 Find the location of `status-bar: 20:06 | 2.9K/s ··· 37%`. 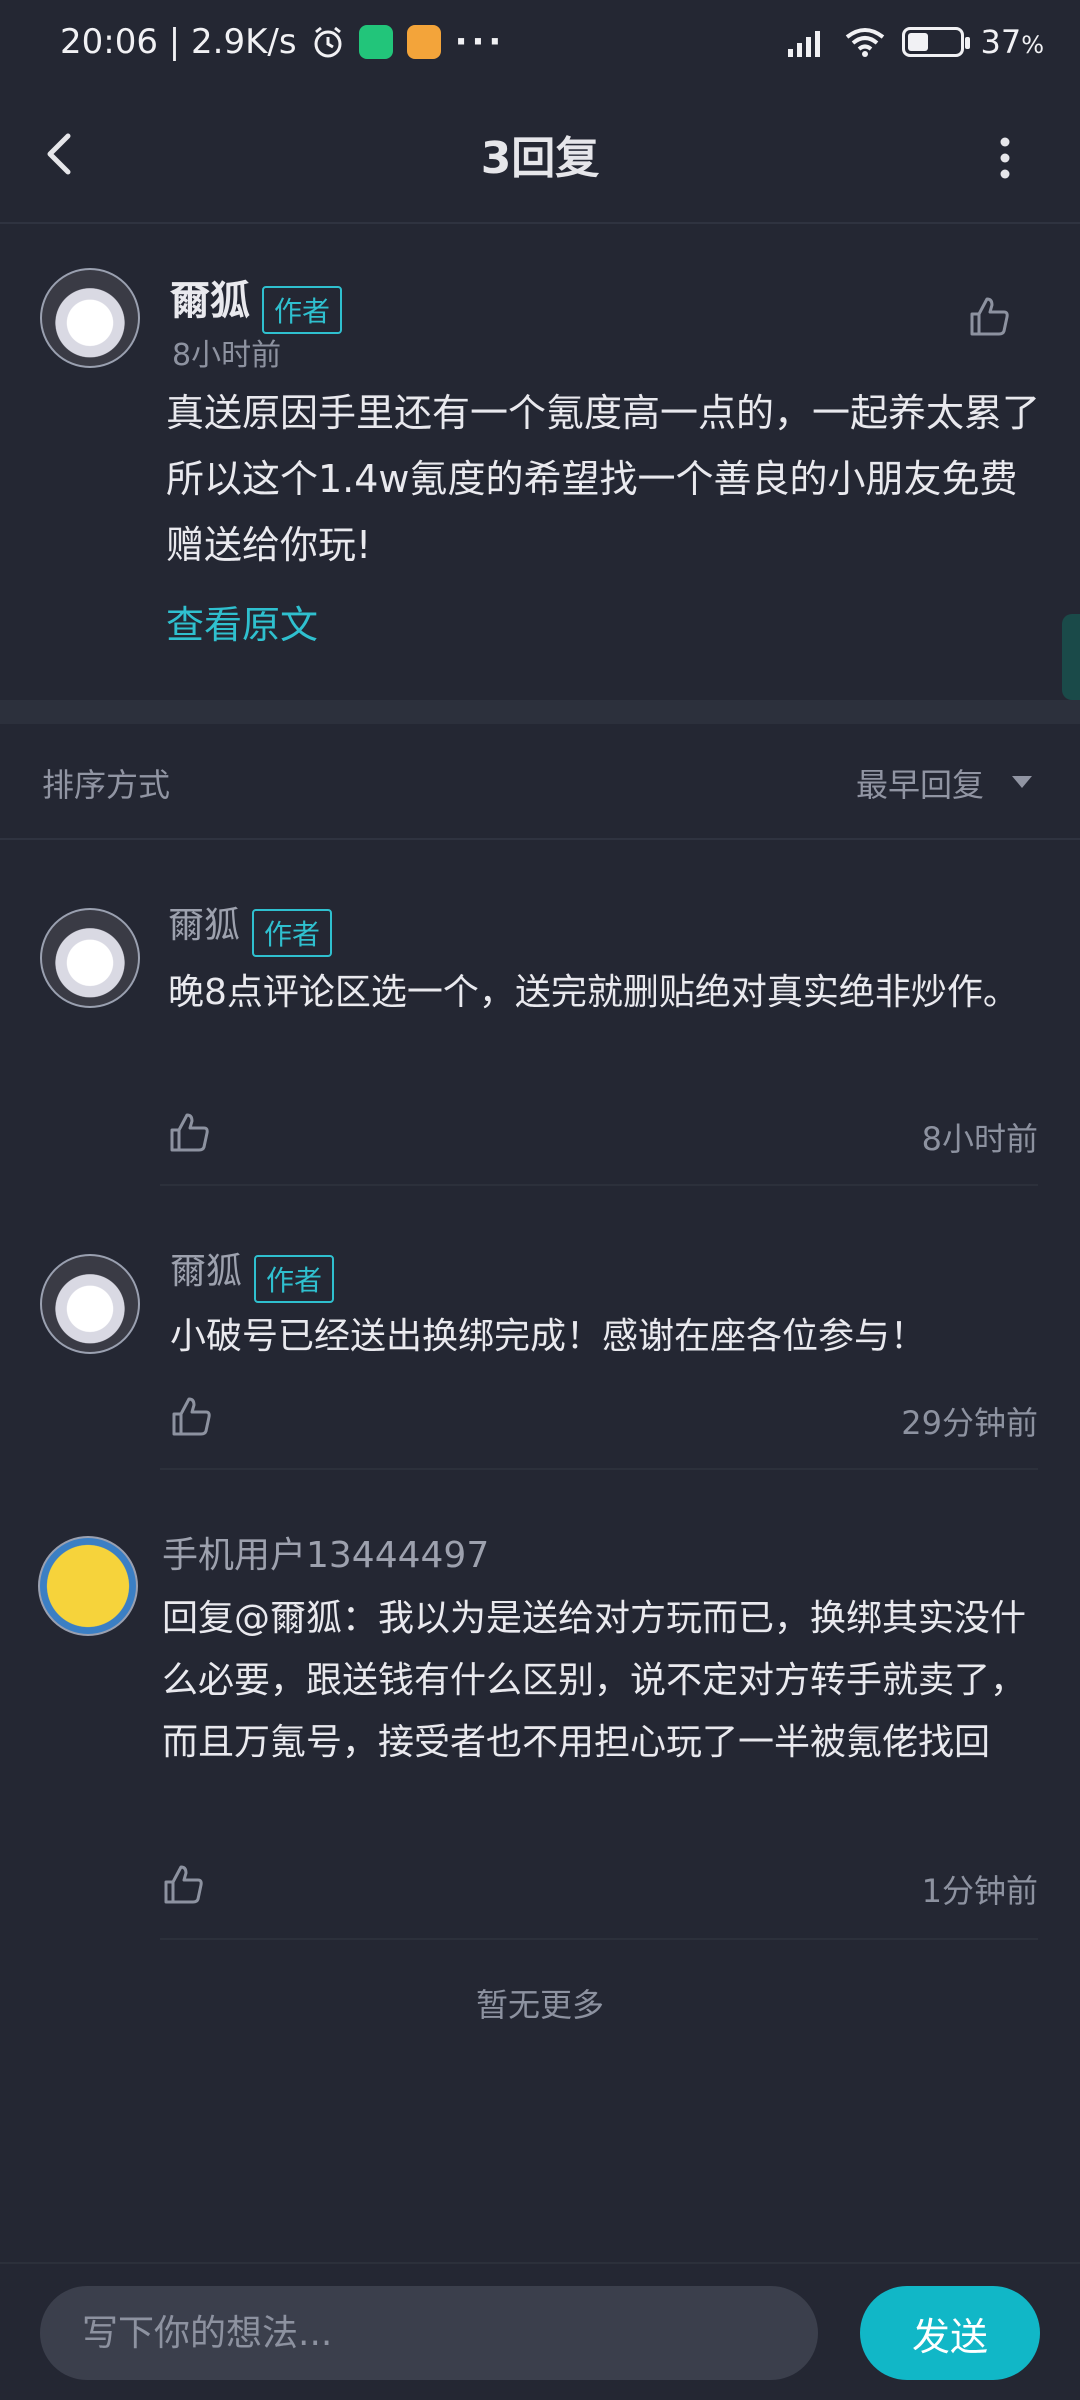

status-bar: 20:06 | 2.9K/s ··· 37% is located at coordinates (540, 42).